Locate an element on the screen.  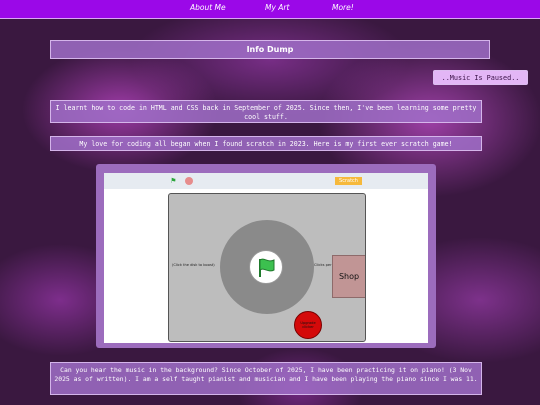
shop-button: Shop is located at coordinates (348, 276).